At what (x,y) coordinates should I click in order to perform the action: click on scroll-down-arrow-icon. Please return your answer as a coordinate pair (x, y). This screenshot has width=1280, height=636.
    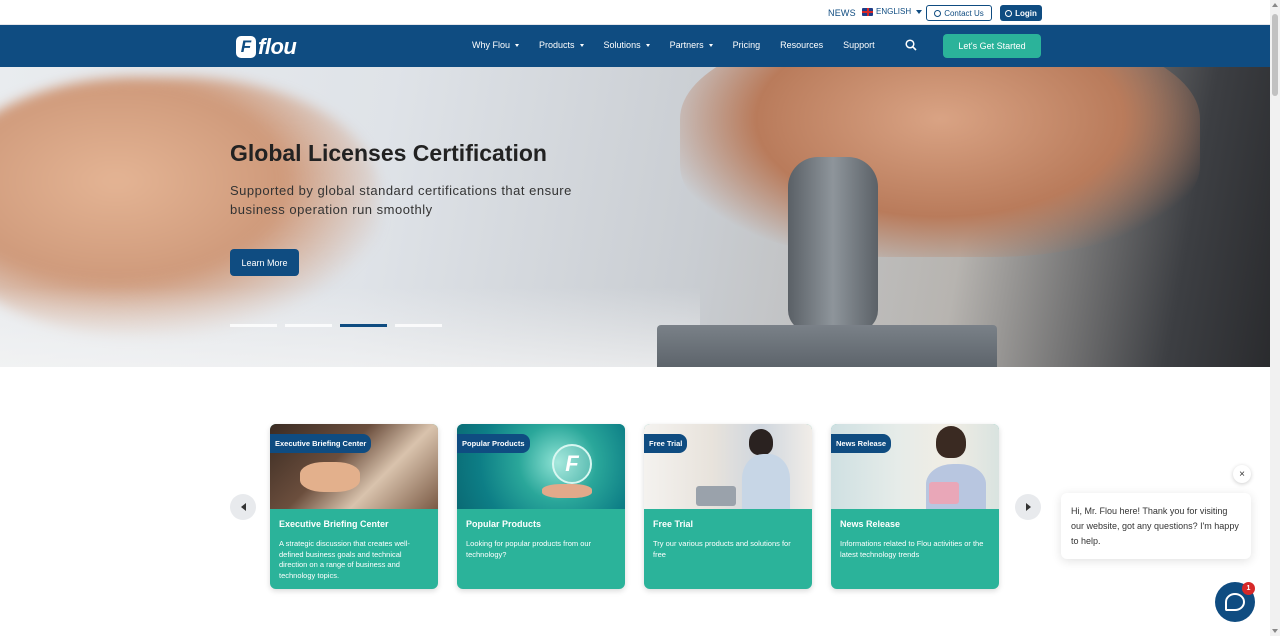
    Looking at the image, I should click on (1275, 631).